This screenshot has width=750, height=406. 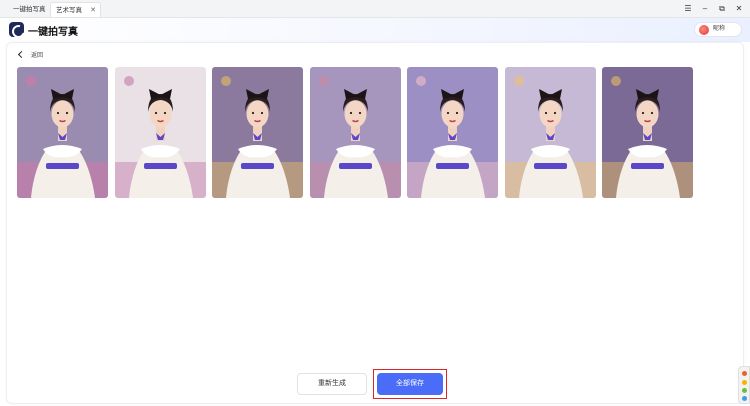 What do you see at coordinates (332, 384) in the screenshot?
I see `regenerate-button: 重新生成` at bounding box center [332, 384].